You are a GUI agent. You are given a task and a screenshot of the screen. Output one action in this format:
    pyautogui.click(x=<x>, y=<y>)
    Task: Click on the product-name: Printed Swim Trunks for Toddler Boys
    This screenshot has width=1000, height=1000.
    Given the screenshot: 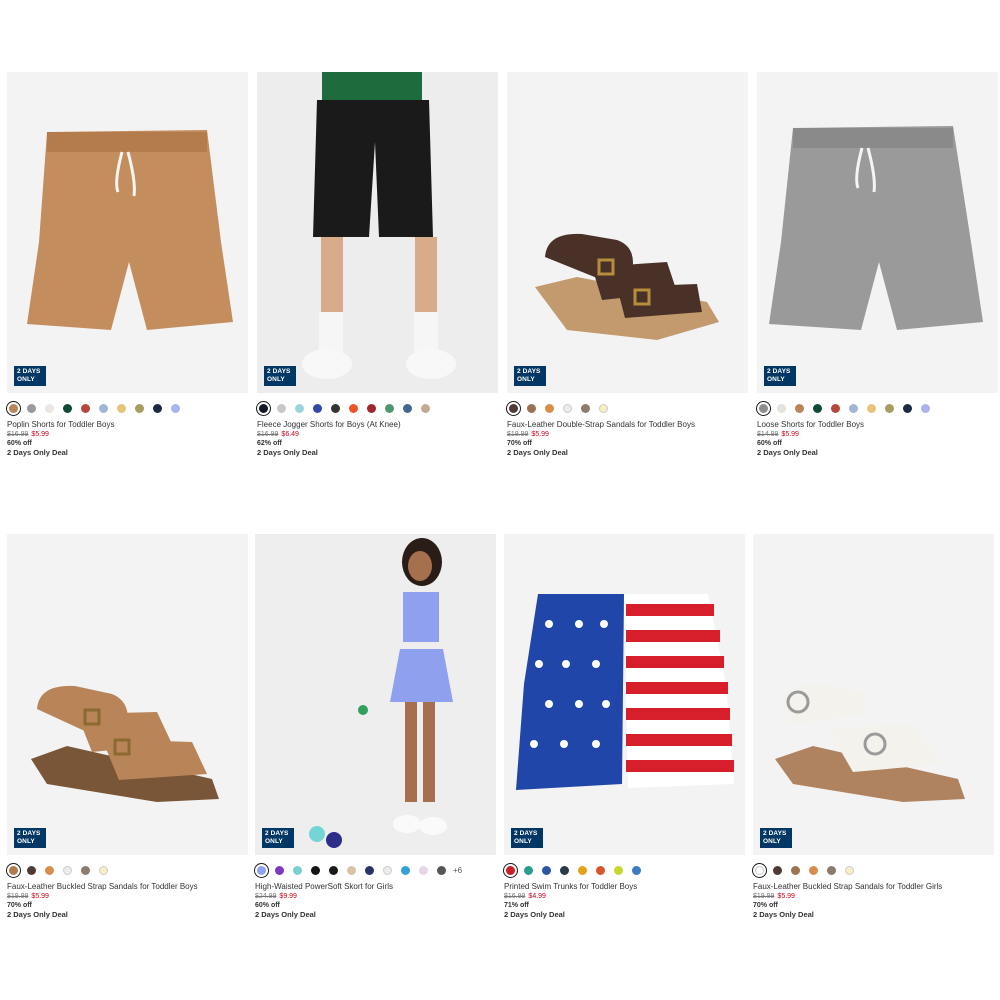 What is the action you would take?
    pyautogui.click(x=624, y=887)
    